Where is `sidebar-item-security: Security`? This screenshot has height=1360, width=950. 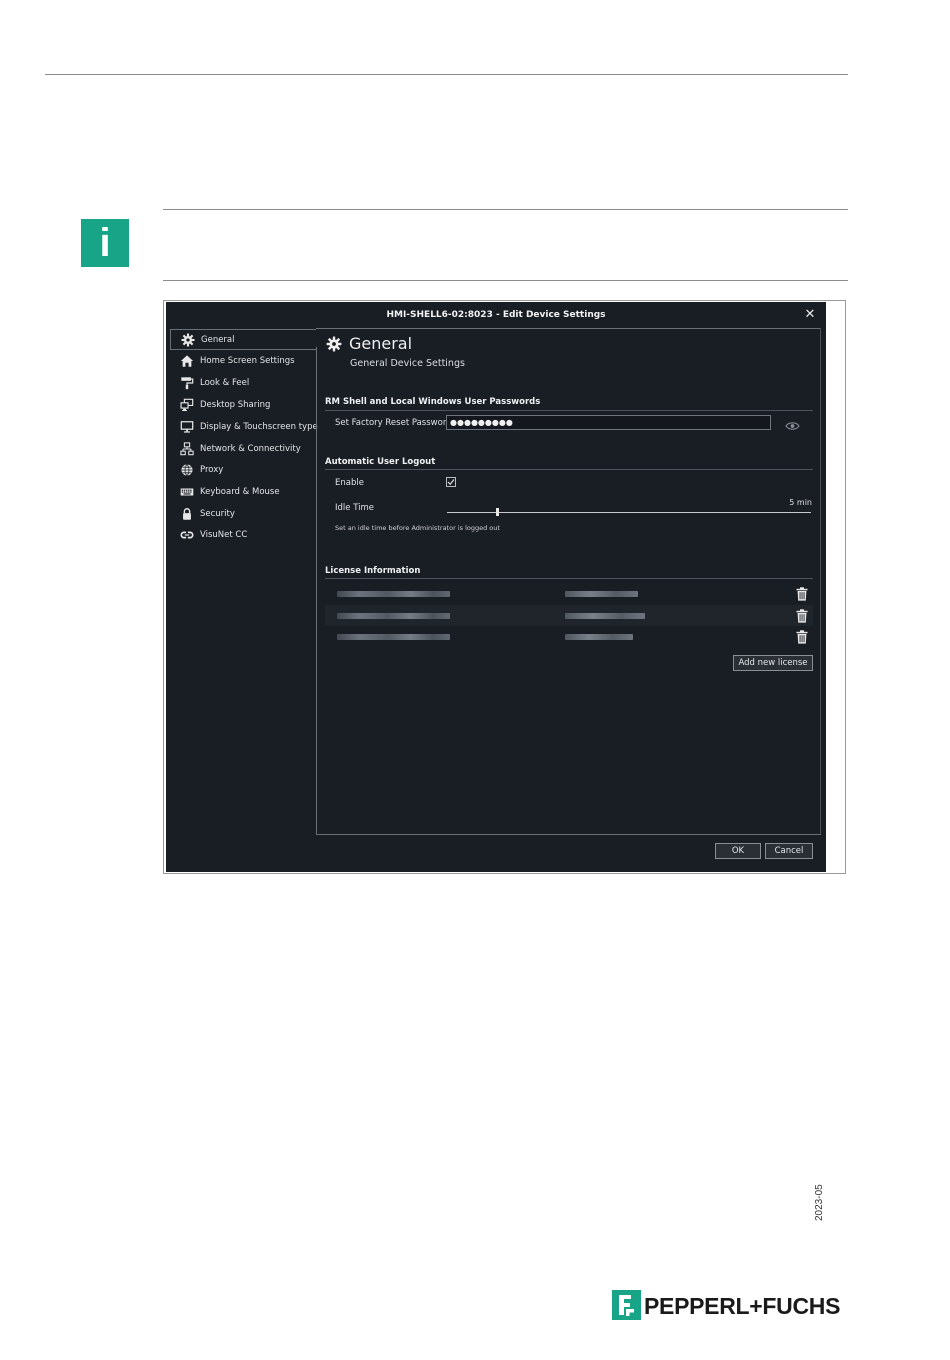 sidebar-item-security: Security is located at coordinates (243, 514).